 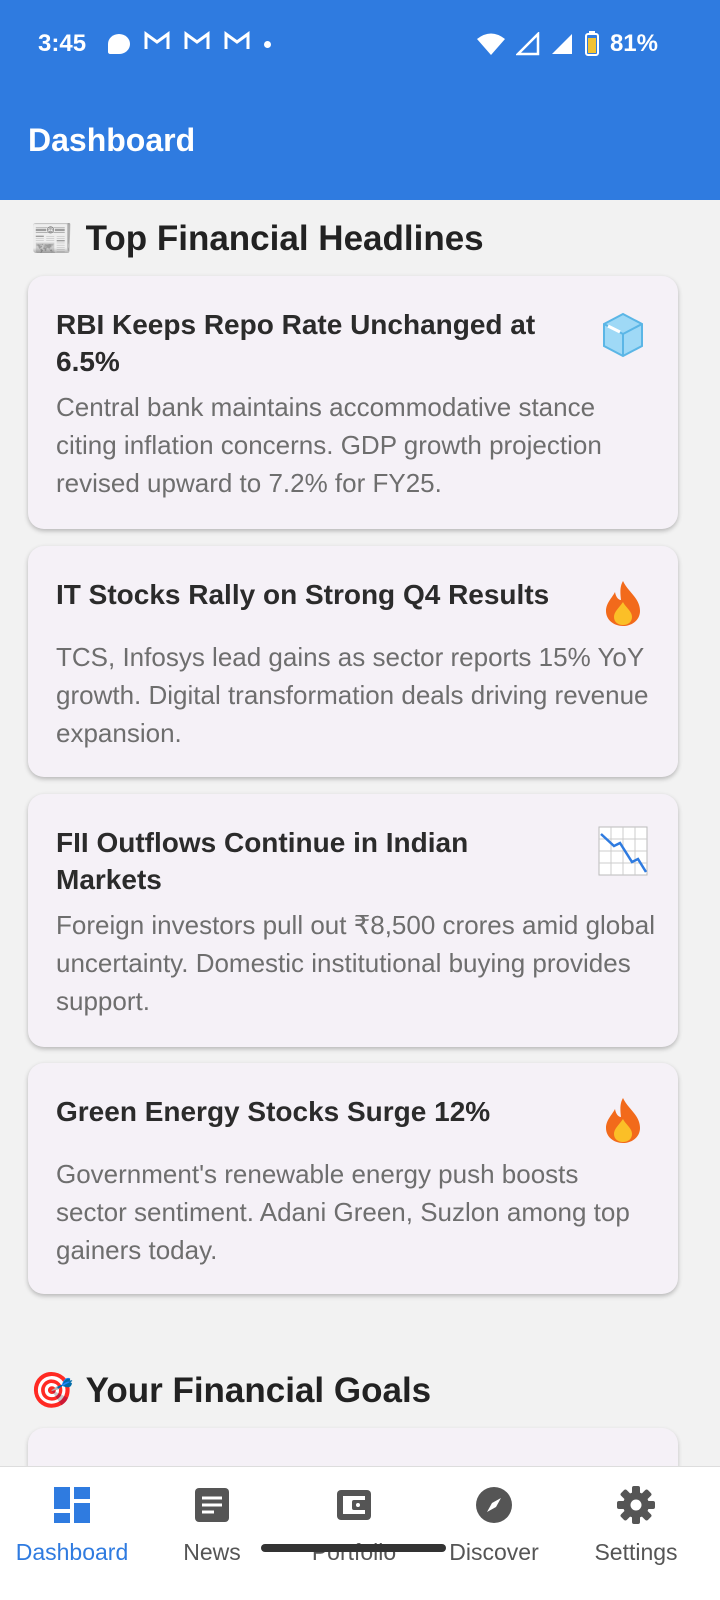 I want to click on status-bar: 3:45 81%, so click(x=360, y=45).